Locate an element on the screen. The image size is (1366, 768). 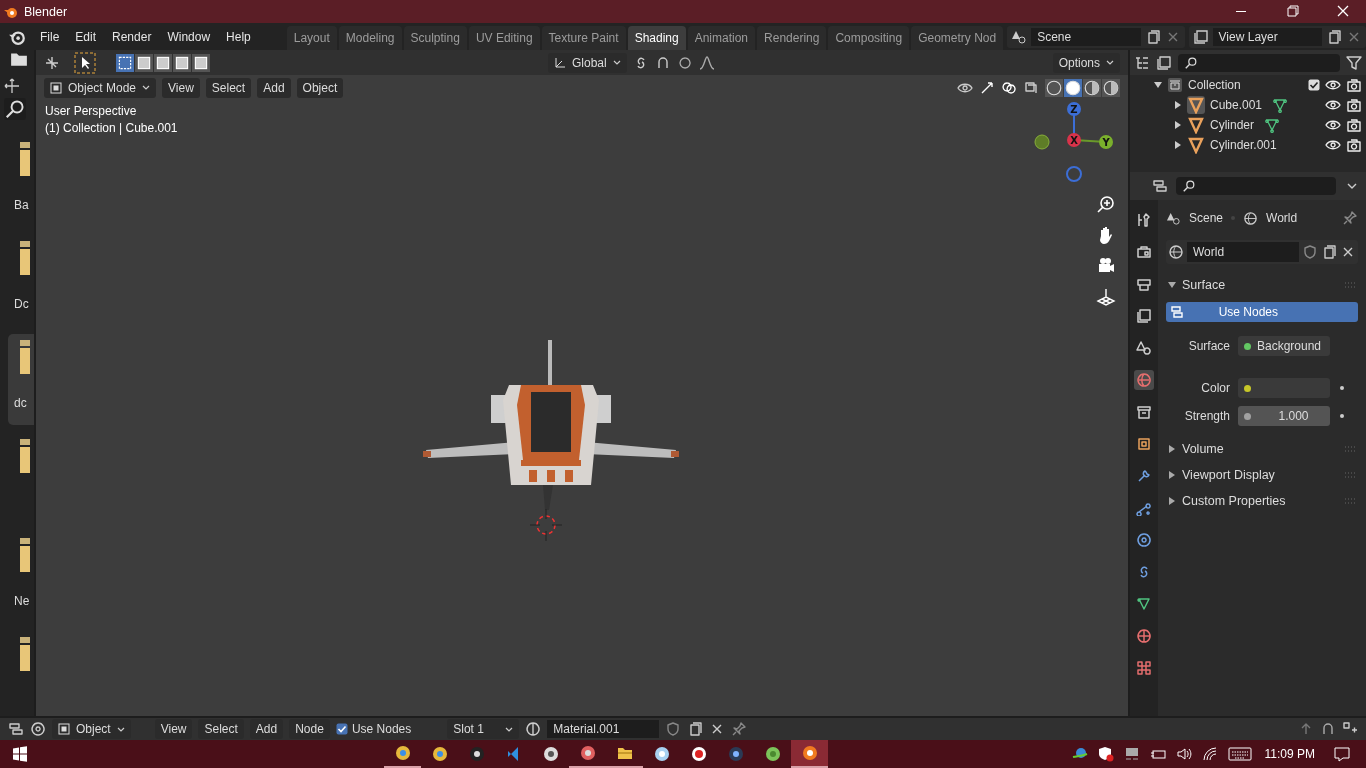
workspace-tab: Compositing is located at coordinates (869, 38).